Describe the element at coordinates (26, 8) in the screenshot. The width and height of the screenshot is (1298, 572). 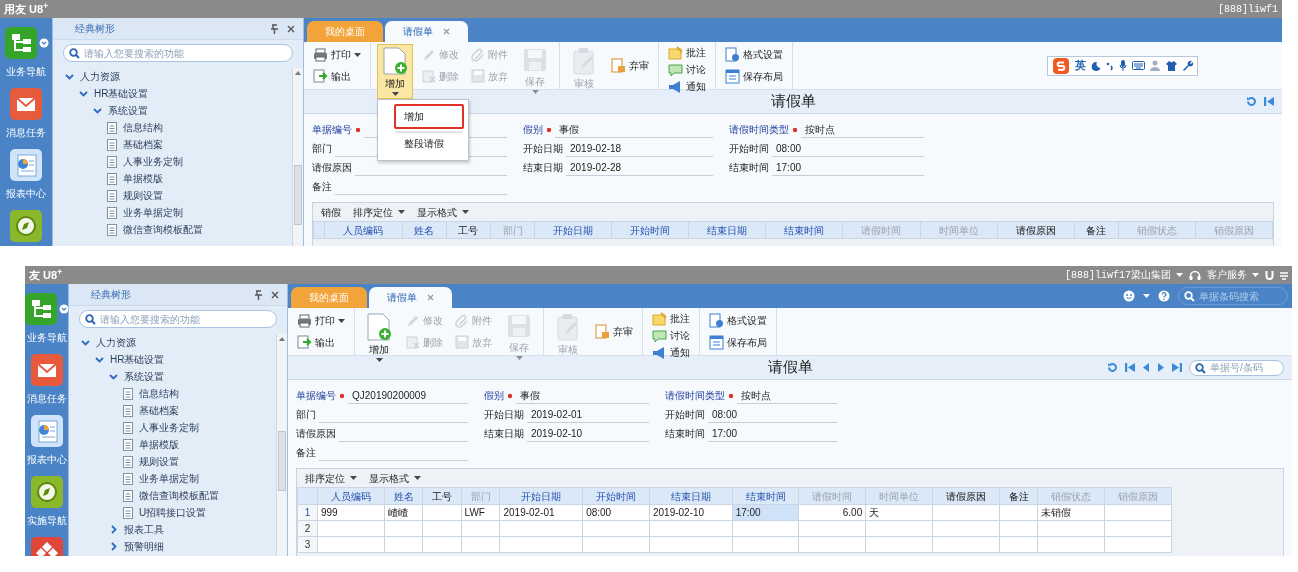
I see `app-title: 用友 U8$^{+}$` at that location.